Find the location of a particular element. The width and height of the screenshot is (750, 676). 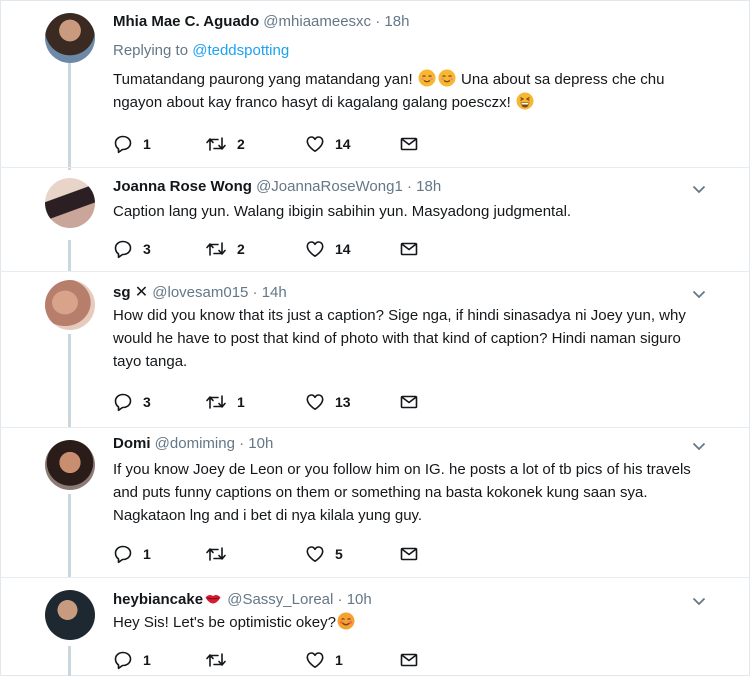

like-button: 5 is located at coordinates (324, 554).